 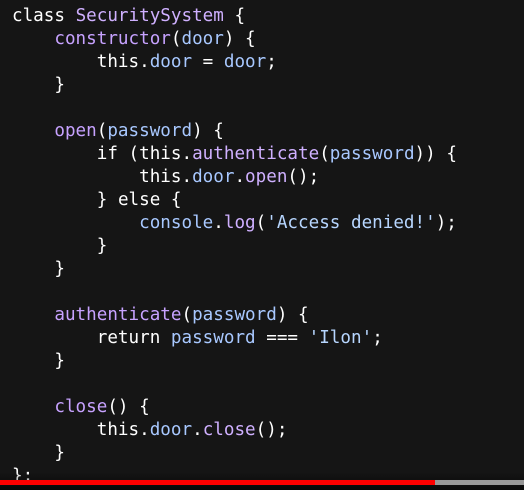 What do you see at coordinates (234, 200) in the screenshot?
I see `code-line: } else {` at bounding box center [234, 200].